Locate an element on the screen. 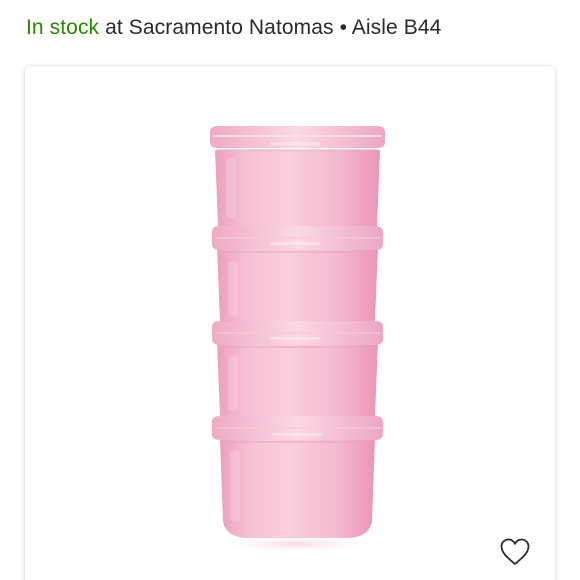 The width and height of the screenshot is (580, 580). heart-outline-icon is located at coordinates (515, 554).